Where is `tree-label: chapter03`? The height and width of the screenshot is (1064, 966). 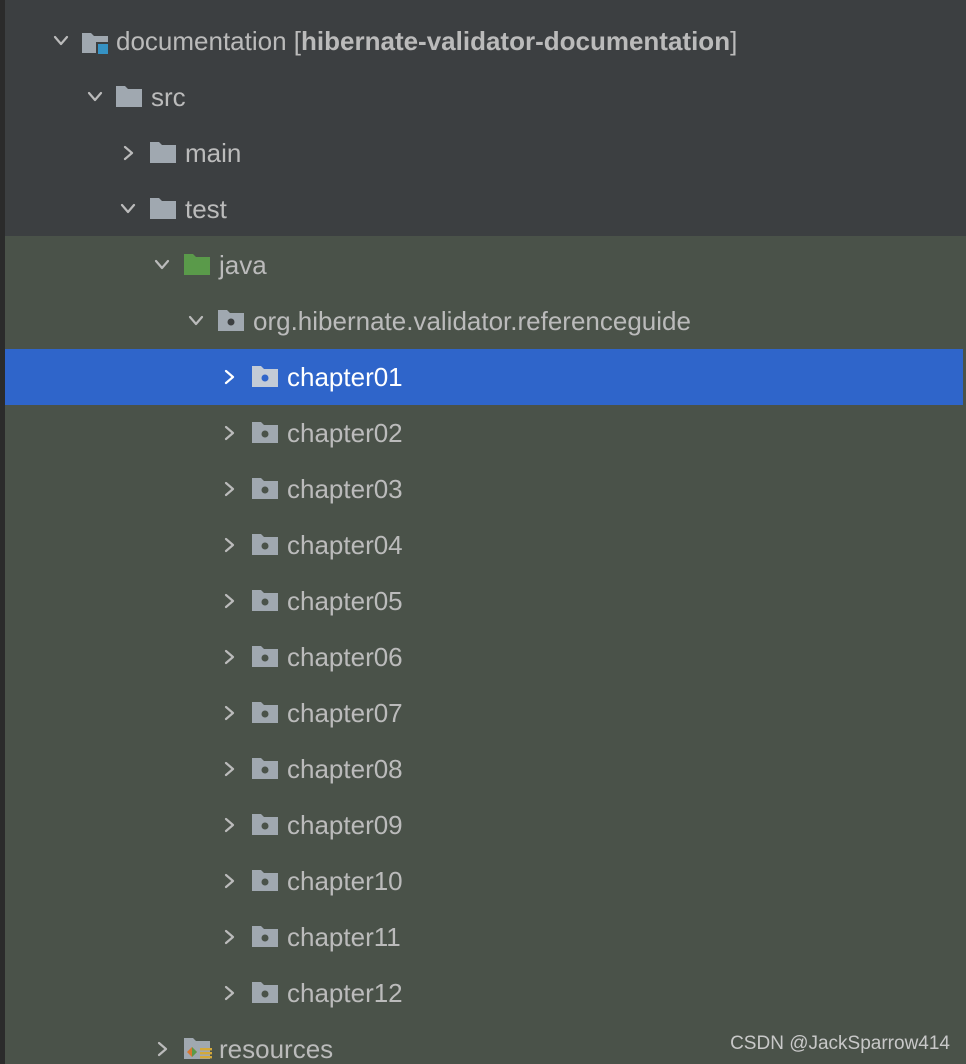
tree-label: chapter03 is located at coordinates (345, 489).